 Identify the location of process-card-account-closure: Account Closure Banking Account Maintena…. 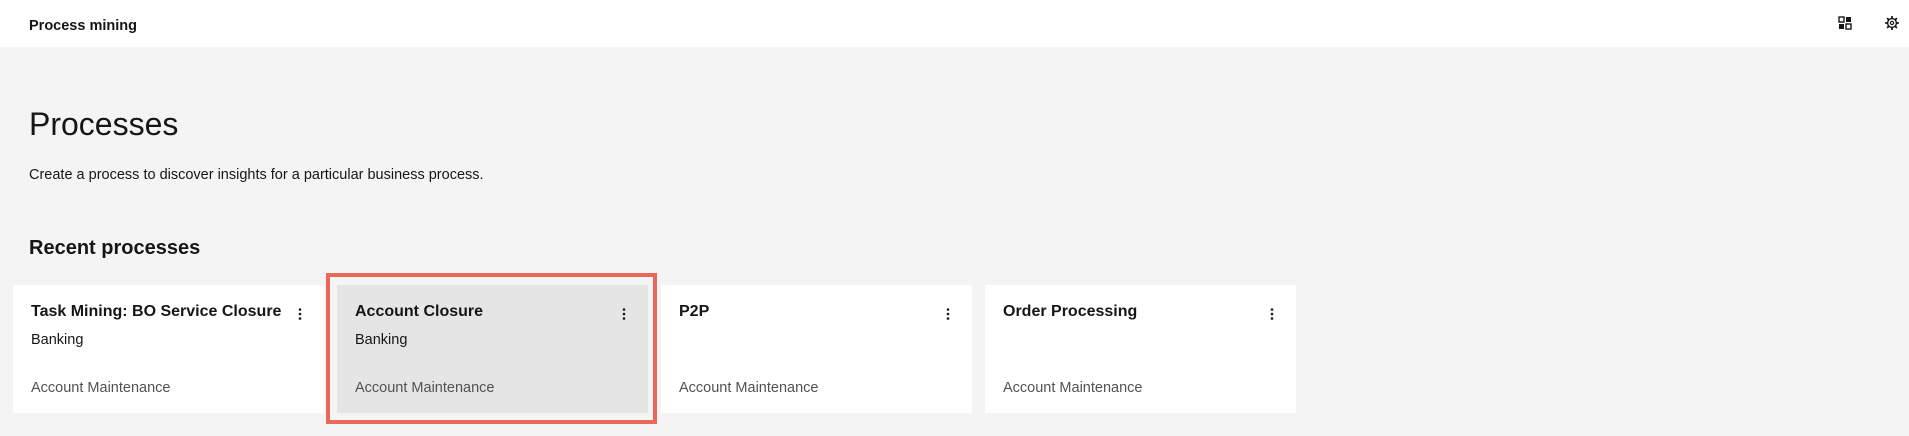
(492, 349).